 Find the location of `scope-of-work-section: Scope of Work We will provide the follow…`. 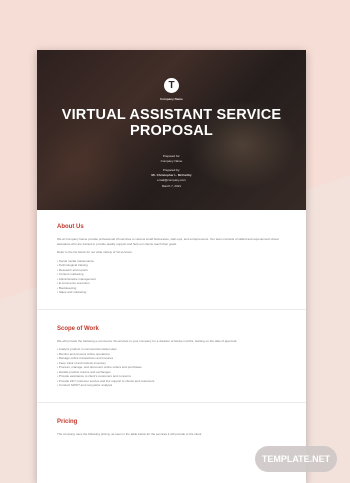

scope-of-work-section: Scope of Work We will provide the follow… is located at coordinates (171, 357).